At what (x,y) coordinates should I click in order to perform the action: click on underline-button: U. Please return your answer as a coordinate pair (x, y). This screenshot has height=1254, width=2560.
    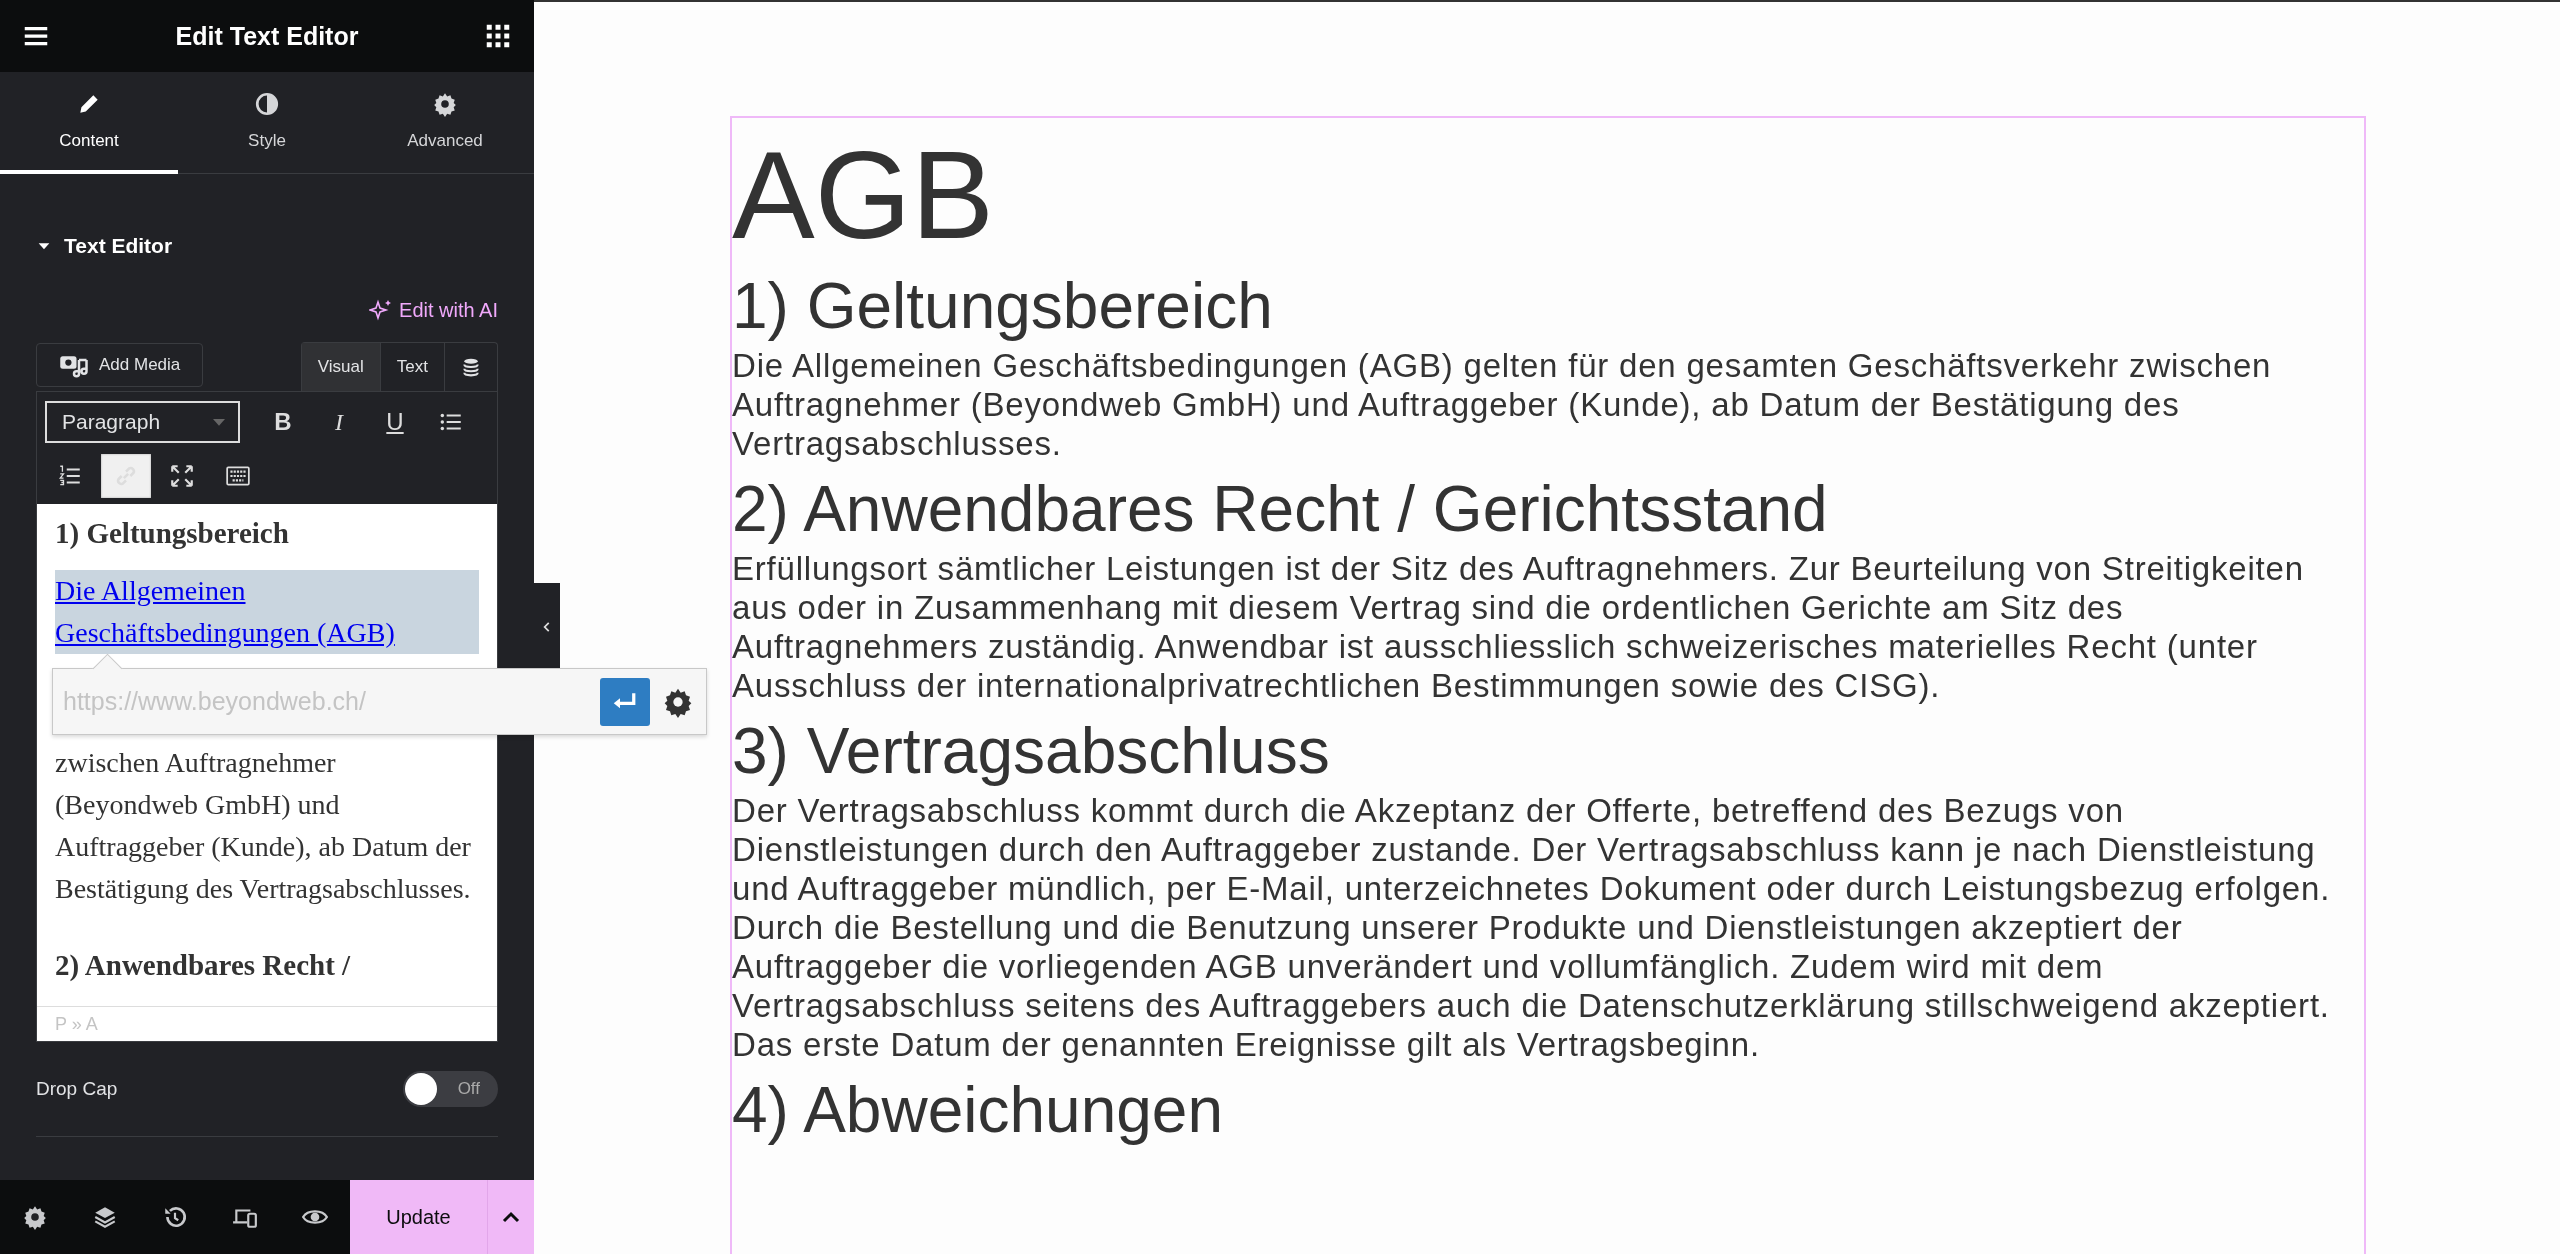
    Looking at the image, I should click on (395, 422).